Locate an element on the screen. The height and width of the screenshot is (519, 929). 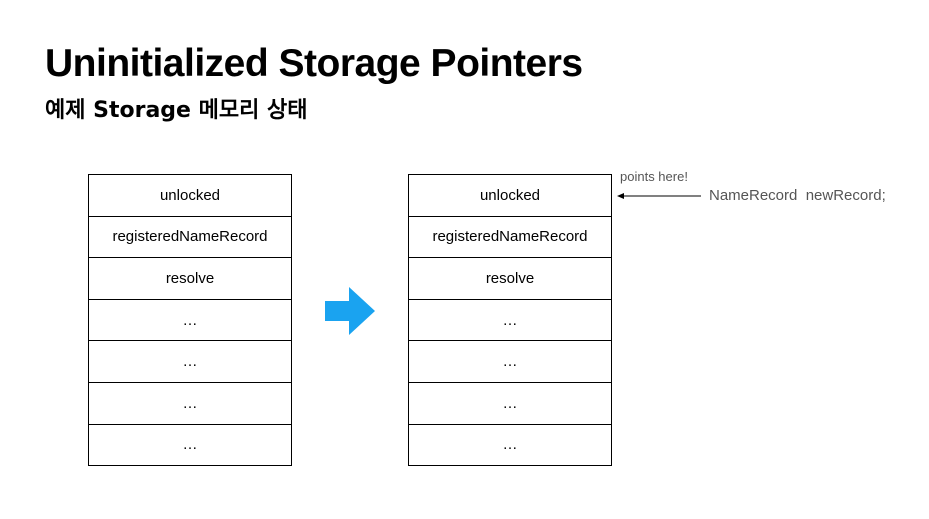
new-record-declaration: NameRecord newRecord; is located at coordinates (797, 195).